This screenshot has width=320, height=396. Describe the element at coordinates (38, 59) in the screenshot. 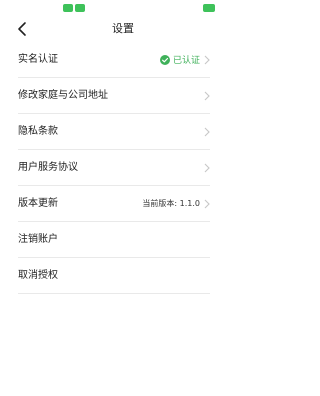

I see `row-label: 实名认证` at that location.